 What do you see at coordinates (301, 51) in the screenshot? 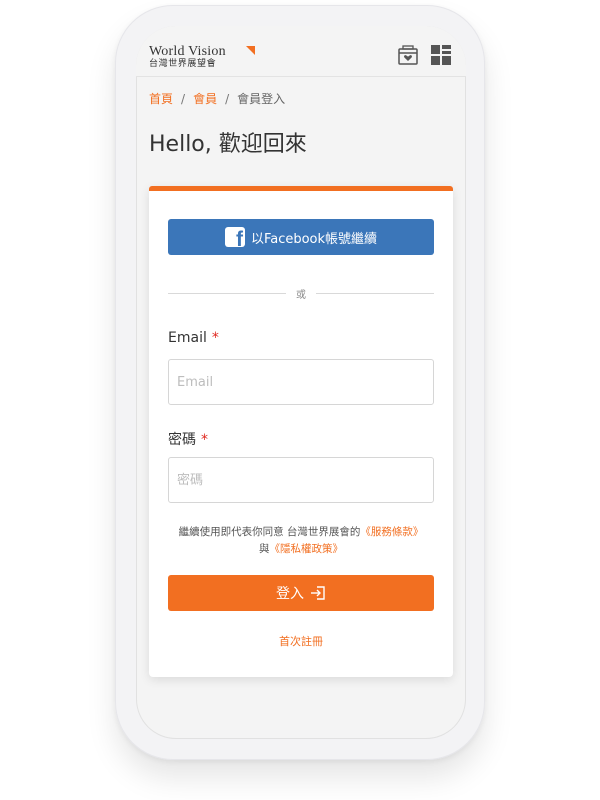
I see `site-header: World Vision 台灣世界展望會` at bounding box center [301, 51].